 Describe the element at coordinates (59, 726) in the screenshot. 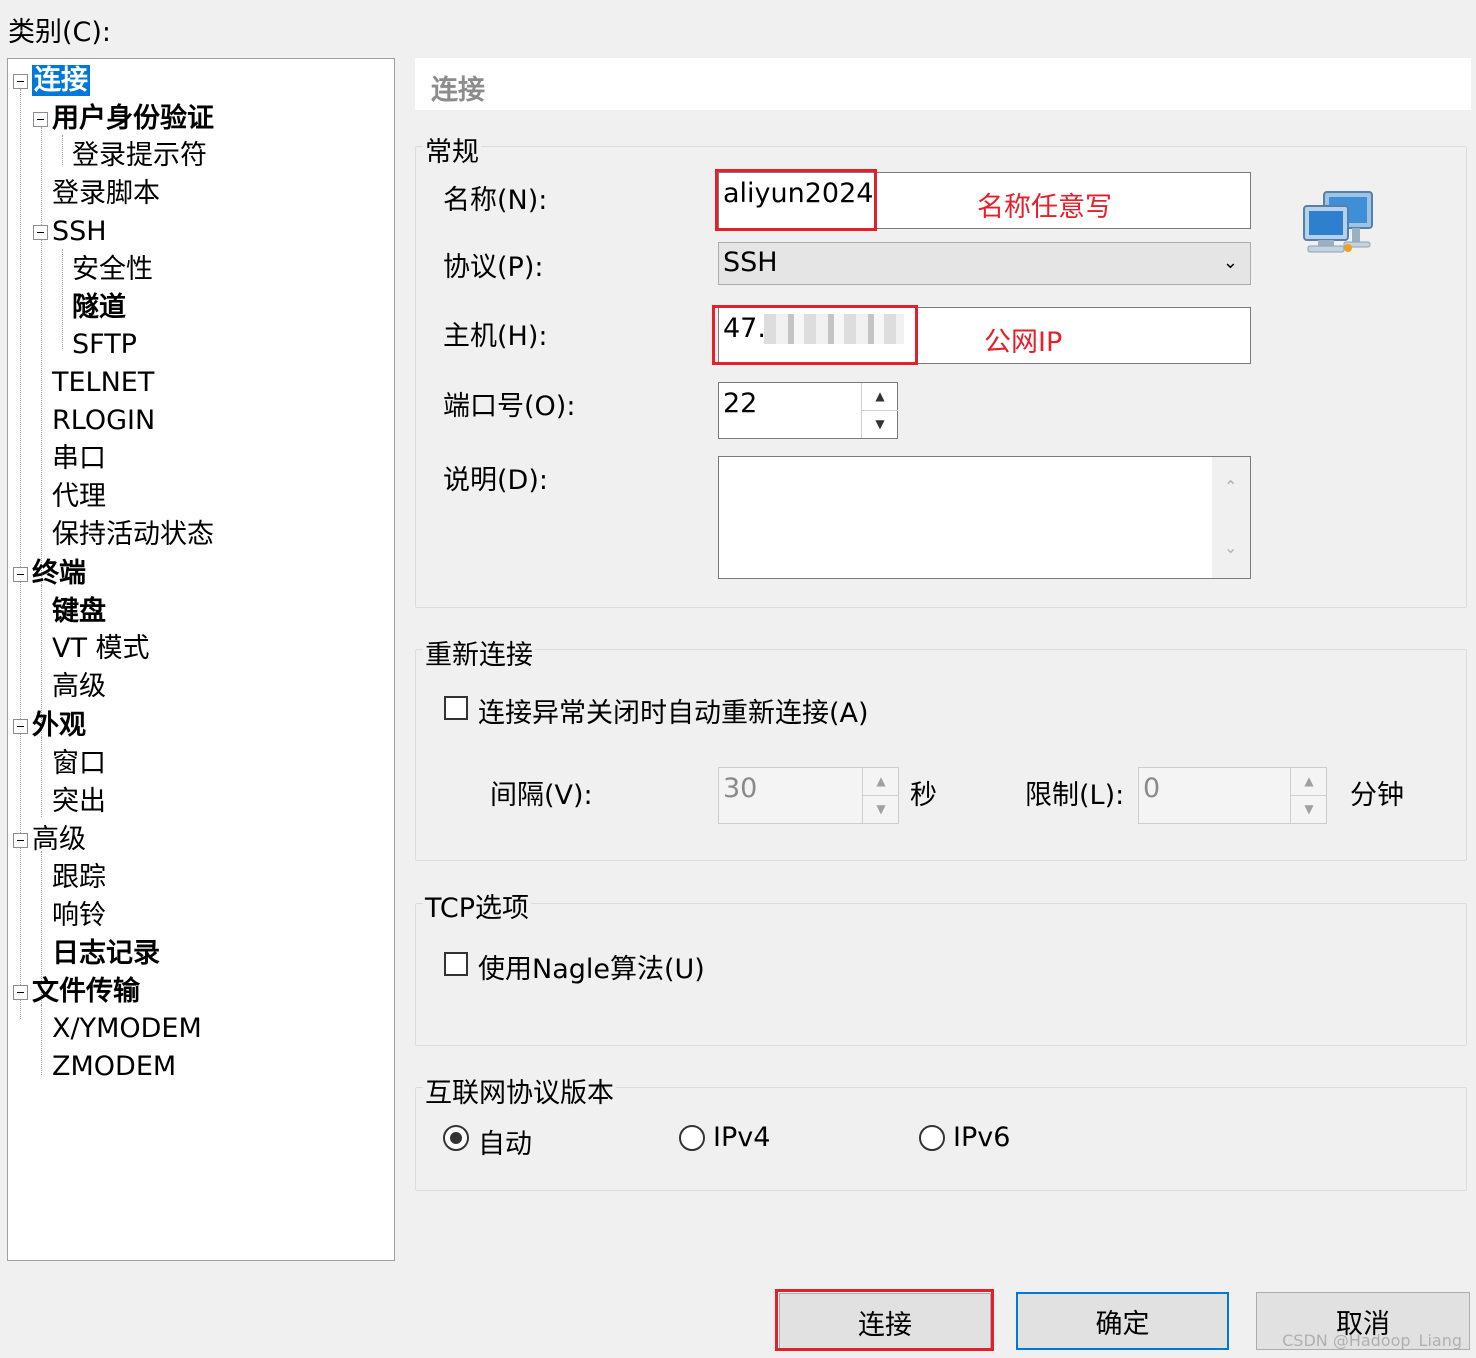

I see `tree-item-appearance: 外观` at that location.